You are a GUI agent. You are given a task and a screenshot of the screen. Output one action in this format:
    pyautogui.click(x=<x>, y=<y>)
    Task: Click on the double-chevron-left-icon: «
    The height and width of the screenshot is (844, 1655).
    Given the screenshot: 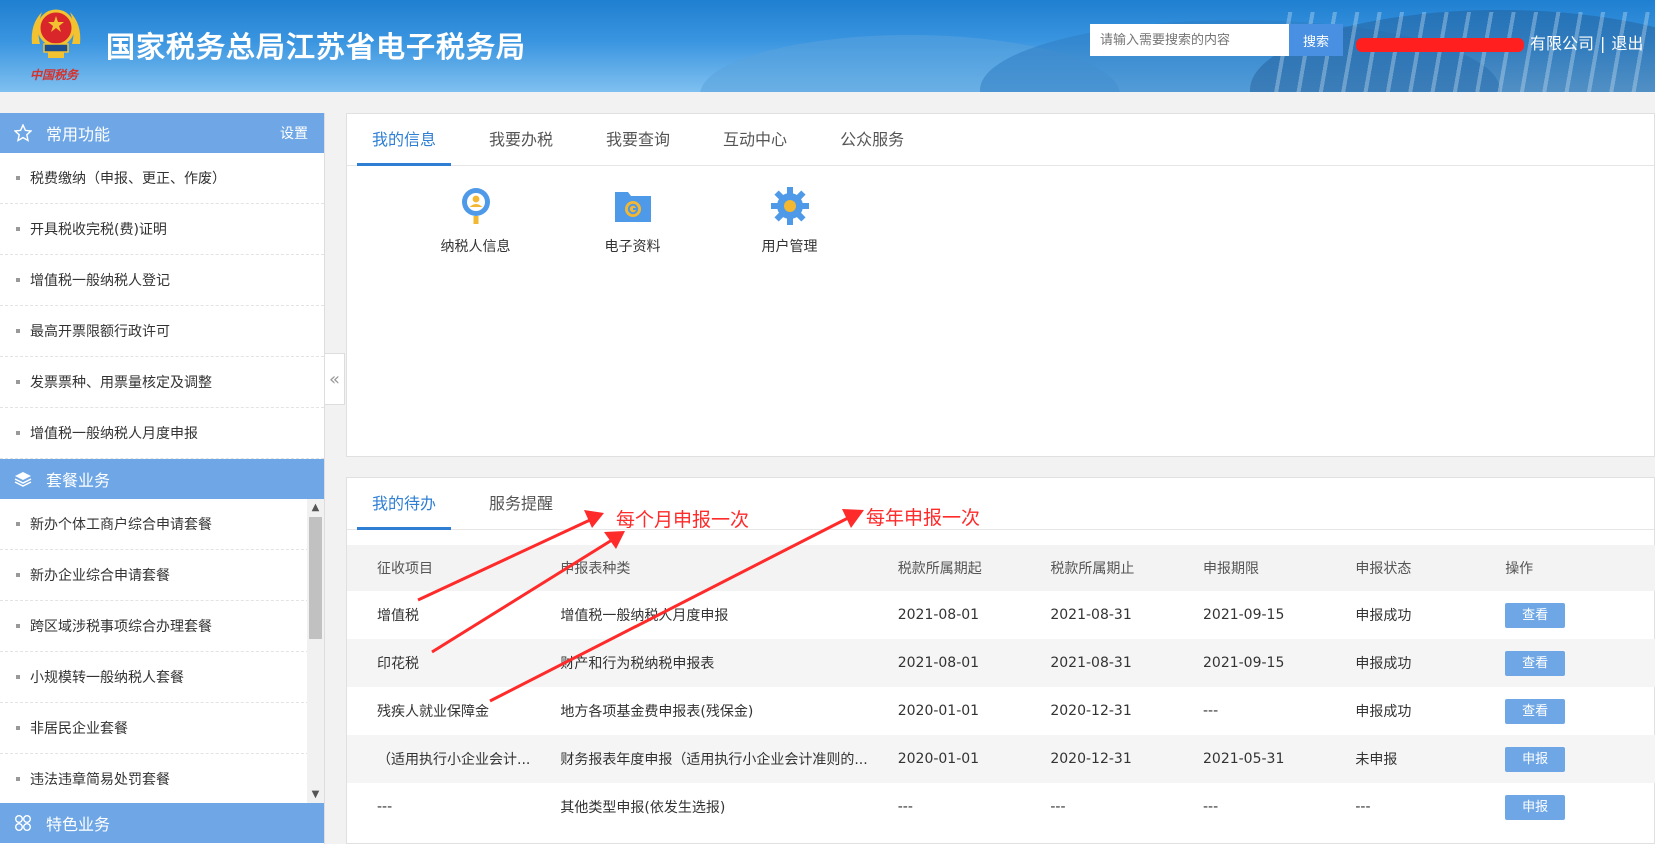 What is the action you would take?
    pyautogui.click(x=334, y=379)
    